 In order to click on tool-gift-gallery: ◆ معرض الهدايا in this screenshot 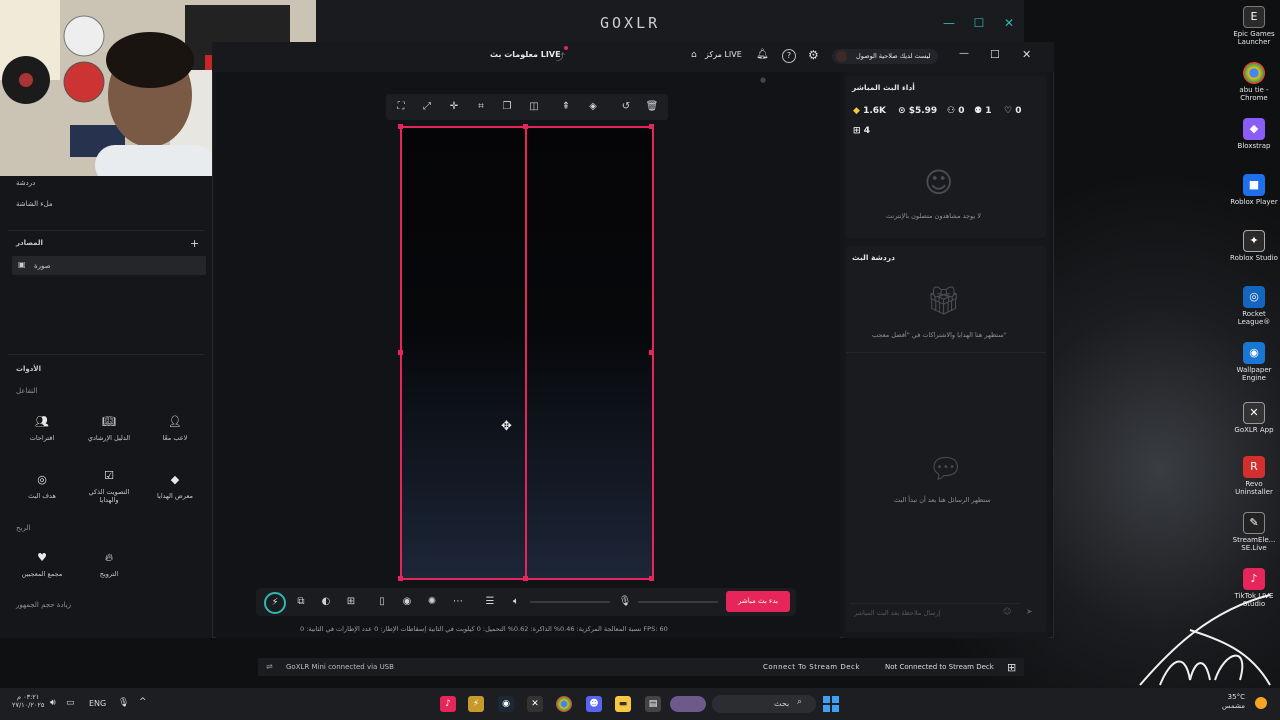, I will do `click(175, 487)`.